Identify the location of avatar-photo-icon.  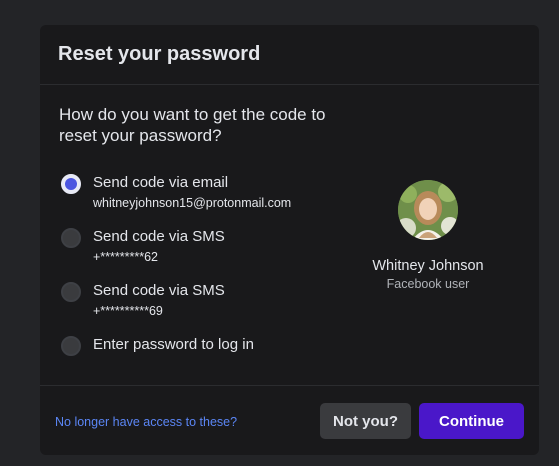
(428, 210).